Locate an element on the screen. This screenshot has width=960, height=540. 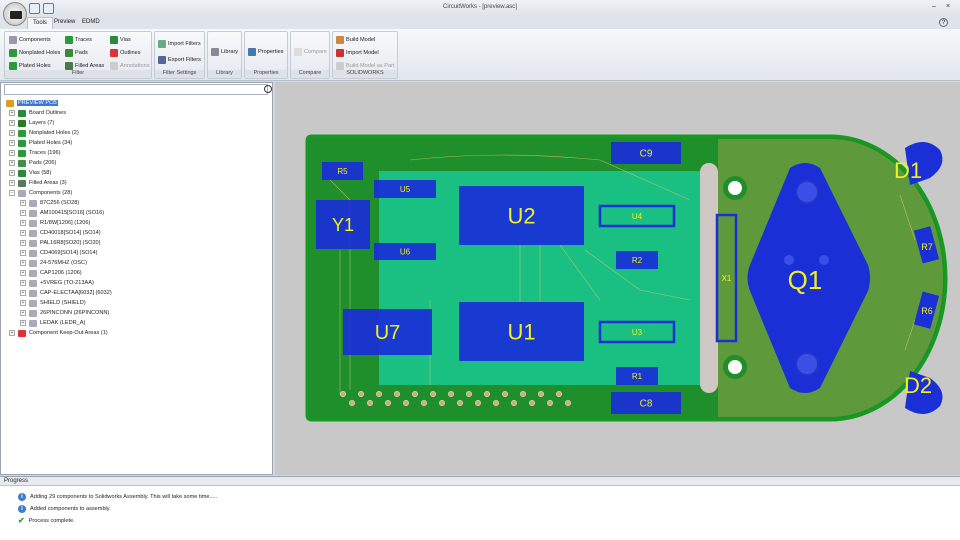
vias-filter: Vias is located at coordinates (120, 40).